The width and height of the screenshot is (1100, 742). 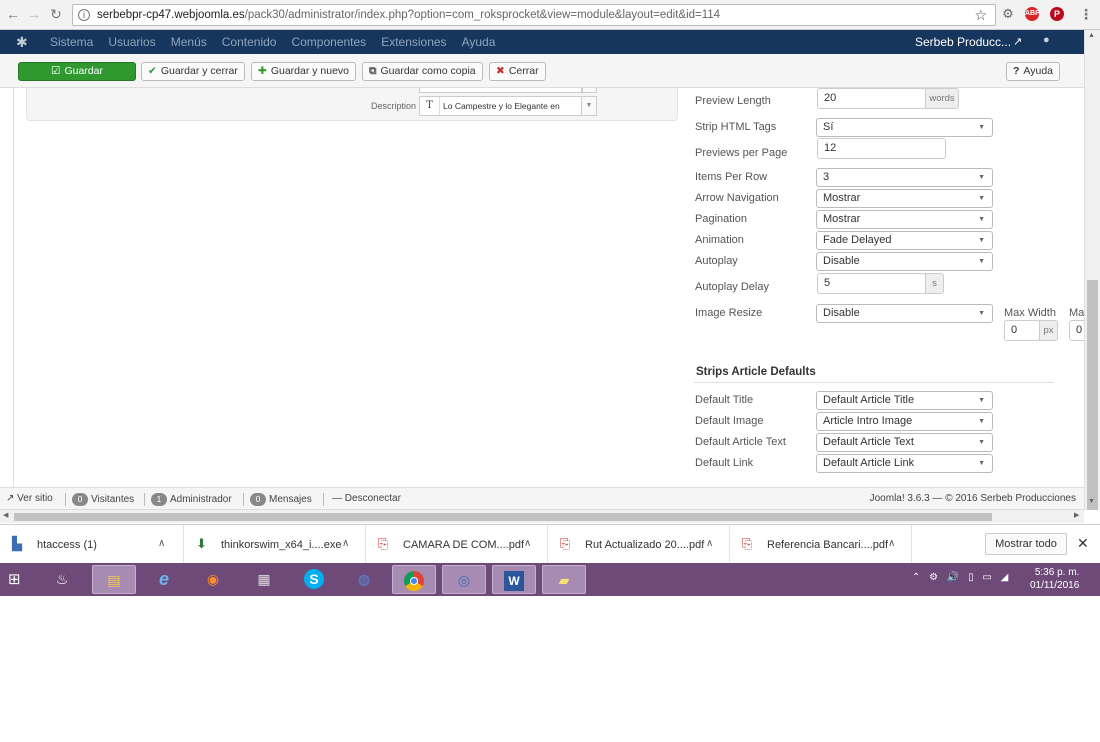 I want to click on app-network-icon: ◎, so click(x=464, y=579).